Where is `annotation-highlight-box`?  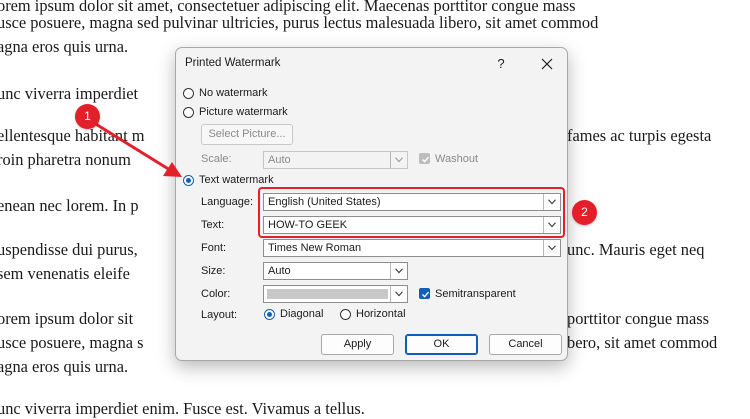
annotation-highlight-box is located at coordinates (411, 212).